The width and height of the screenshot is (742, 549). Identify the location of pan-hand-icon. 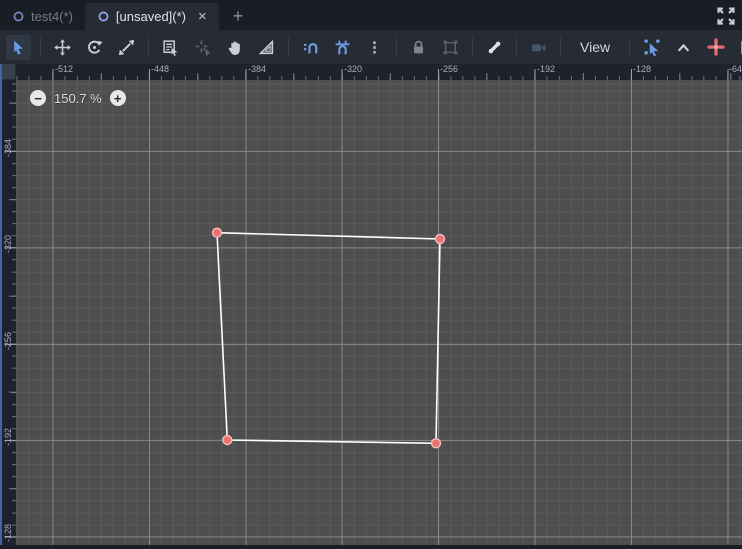
(234, 47).